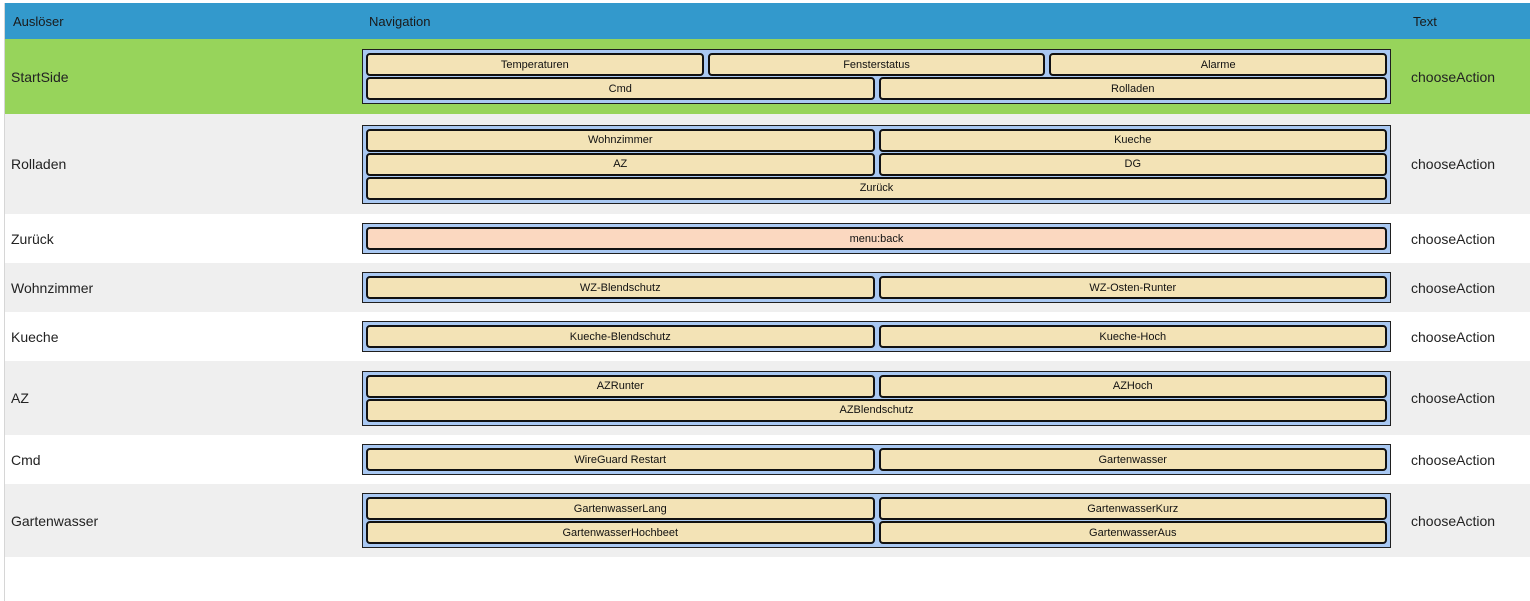 This screenshot has width=1530, height=601. Describe the element at coordinates (620, 508) in the screenshot. I see `nav-button-gartenwasserlang: GartenwasserLang` at that location.